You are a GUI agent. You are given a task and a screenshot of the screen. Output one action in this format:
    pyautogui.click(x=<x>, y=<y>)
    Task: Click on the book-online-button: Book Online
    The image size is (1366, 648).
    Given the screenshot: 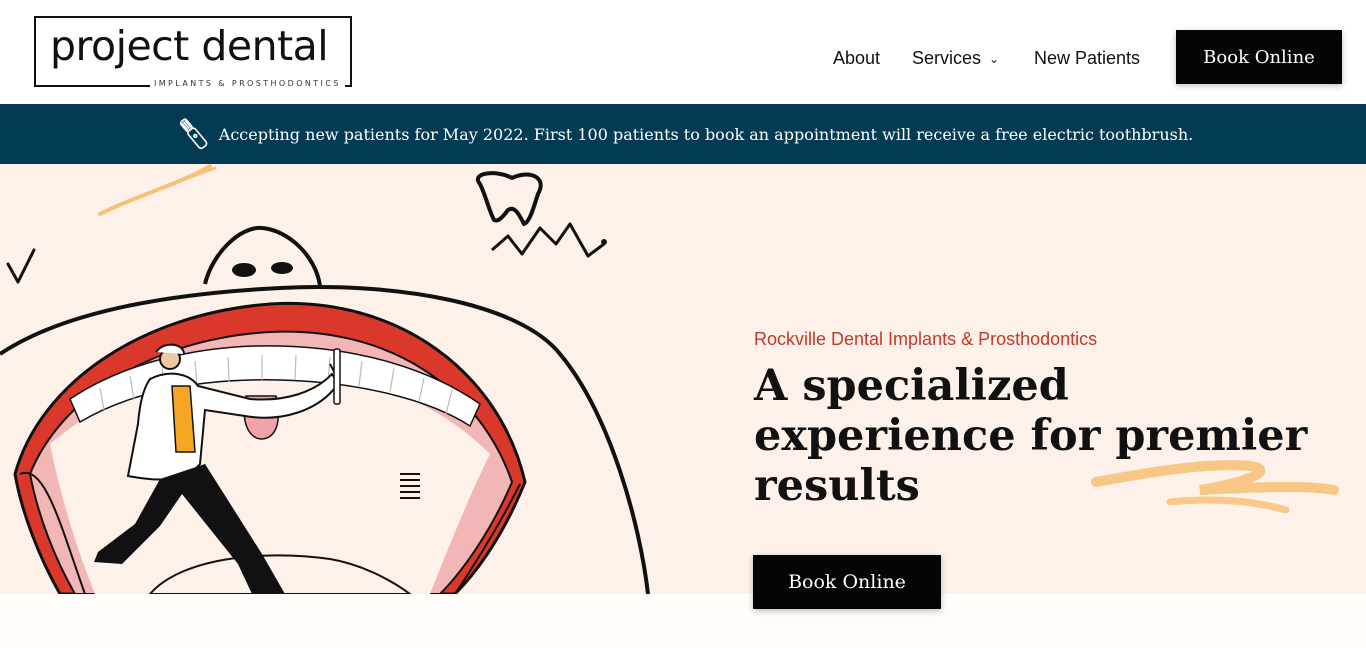 What is the action you would take?
    pyautogui.click(x=1259, y=57)
    